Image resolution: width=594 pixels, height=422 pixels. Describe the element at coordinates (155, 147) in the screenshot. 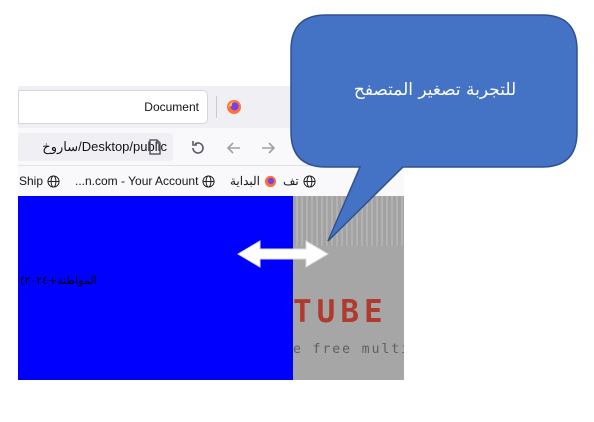

I see `page-info-icon` at that location.